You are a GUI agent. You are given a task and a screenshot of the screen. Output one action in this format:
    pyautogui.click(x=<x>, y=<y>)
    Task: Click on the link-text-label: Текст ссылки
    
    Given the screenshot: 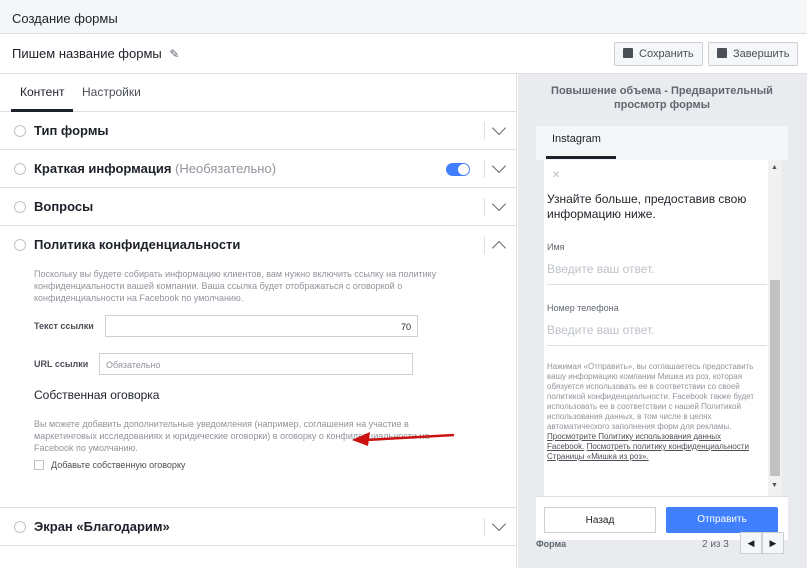 What is the action you would take?
    pyautogui.click(x=64, y=326)
    